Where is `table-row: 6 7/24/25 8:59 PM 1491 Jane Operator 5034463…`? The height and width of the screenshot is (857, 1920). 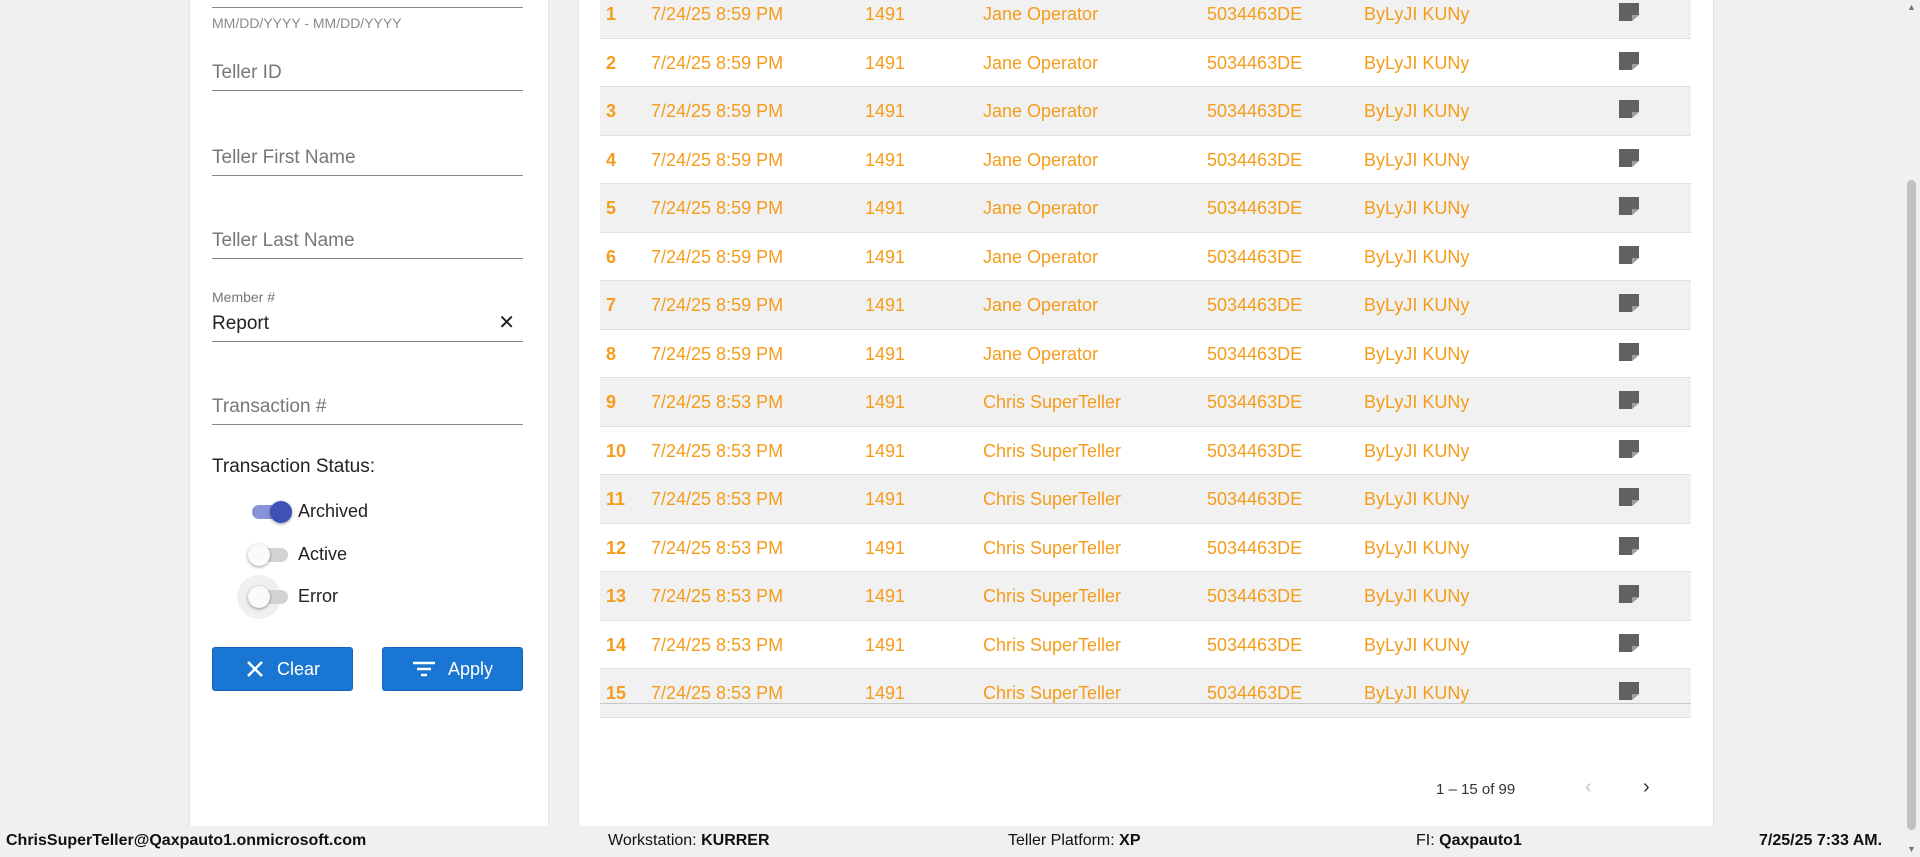
table-row: 6 7/24/25 8:59 PM 1491 Jane Operator 5034463… is located at coordinates (1145, 257).